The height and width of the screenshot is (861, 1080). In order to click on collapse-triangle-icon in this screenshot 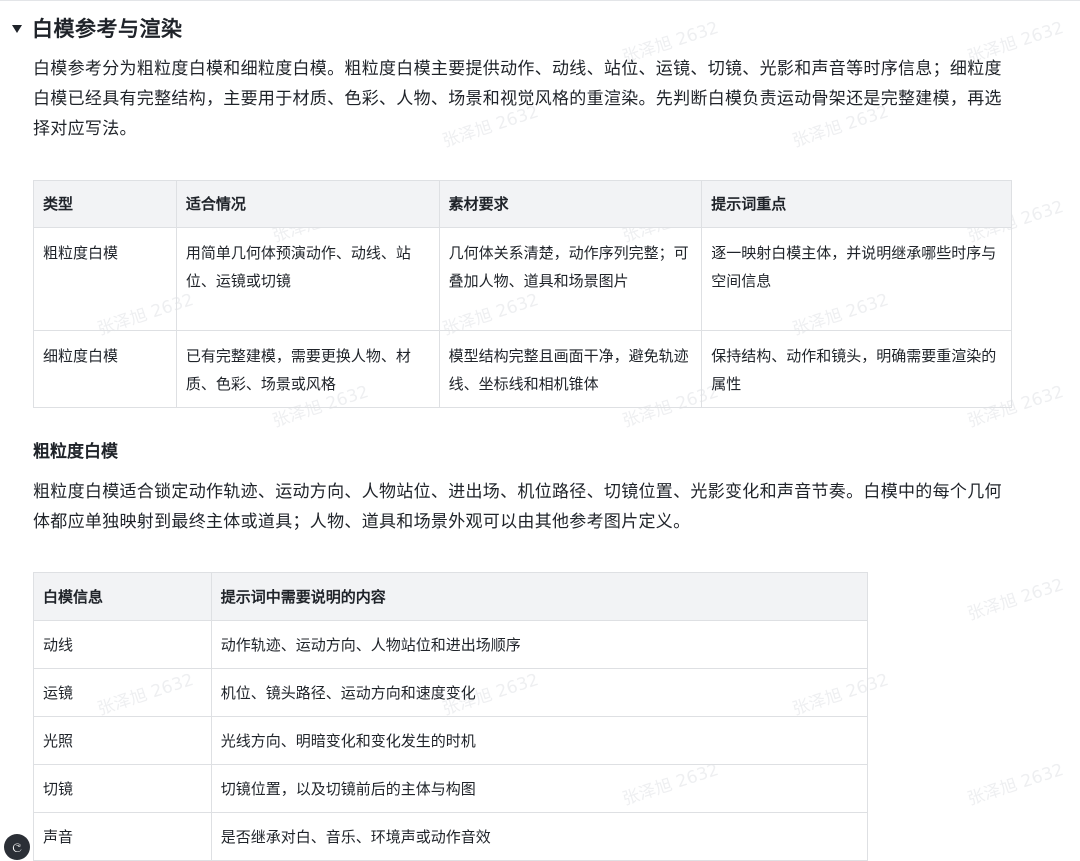, I will do `click(17, 29)`.